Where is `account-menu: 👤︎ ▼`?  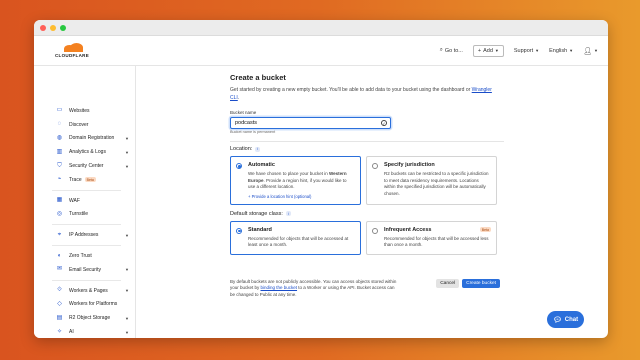
account-menu: 👤︎ ▼ is located at coordinates (590, 51).